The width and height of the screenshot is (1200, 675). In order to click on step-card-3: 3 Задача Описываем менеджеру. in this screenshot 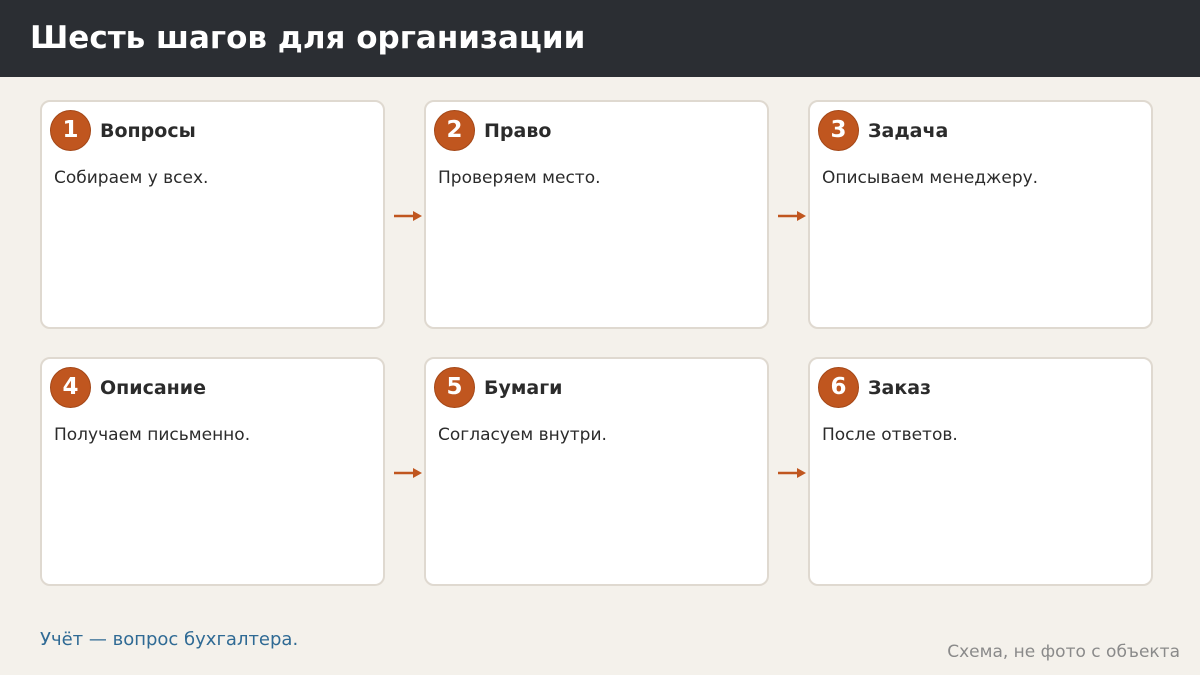, I will do `click(980, 214)`.